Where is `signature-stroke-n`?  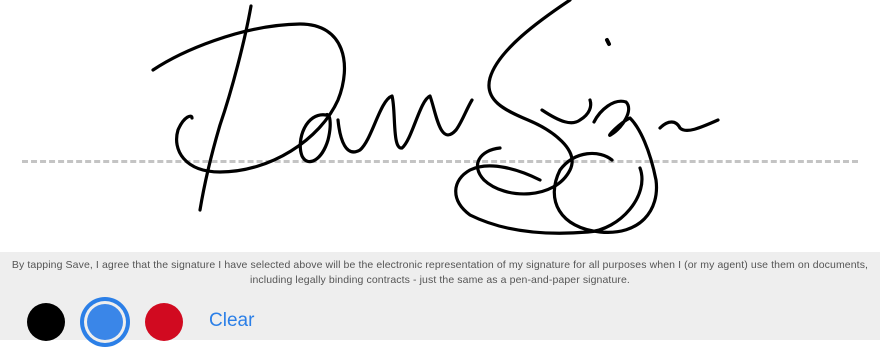 signature-stroke-n is located at coordinates (689, 125).